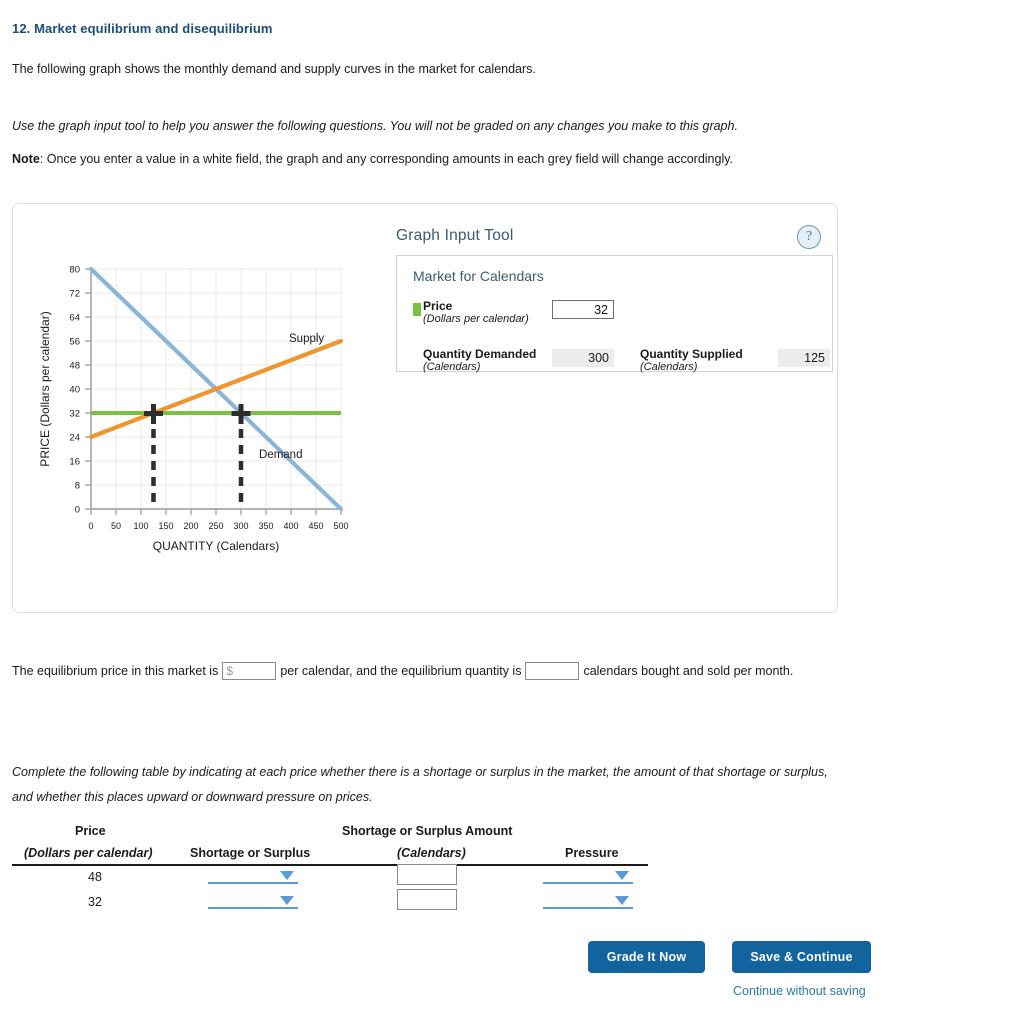 The width and height of the screenshot is (1016, 1024). Describe the element at coordinates (74, 462) in the screenshot. I see `y-tick-16: 16` at that location.